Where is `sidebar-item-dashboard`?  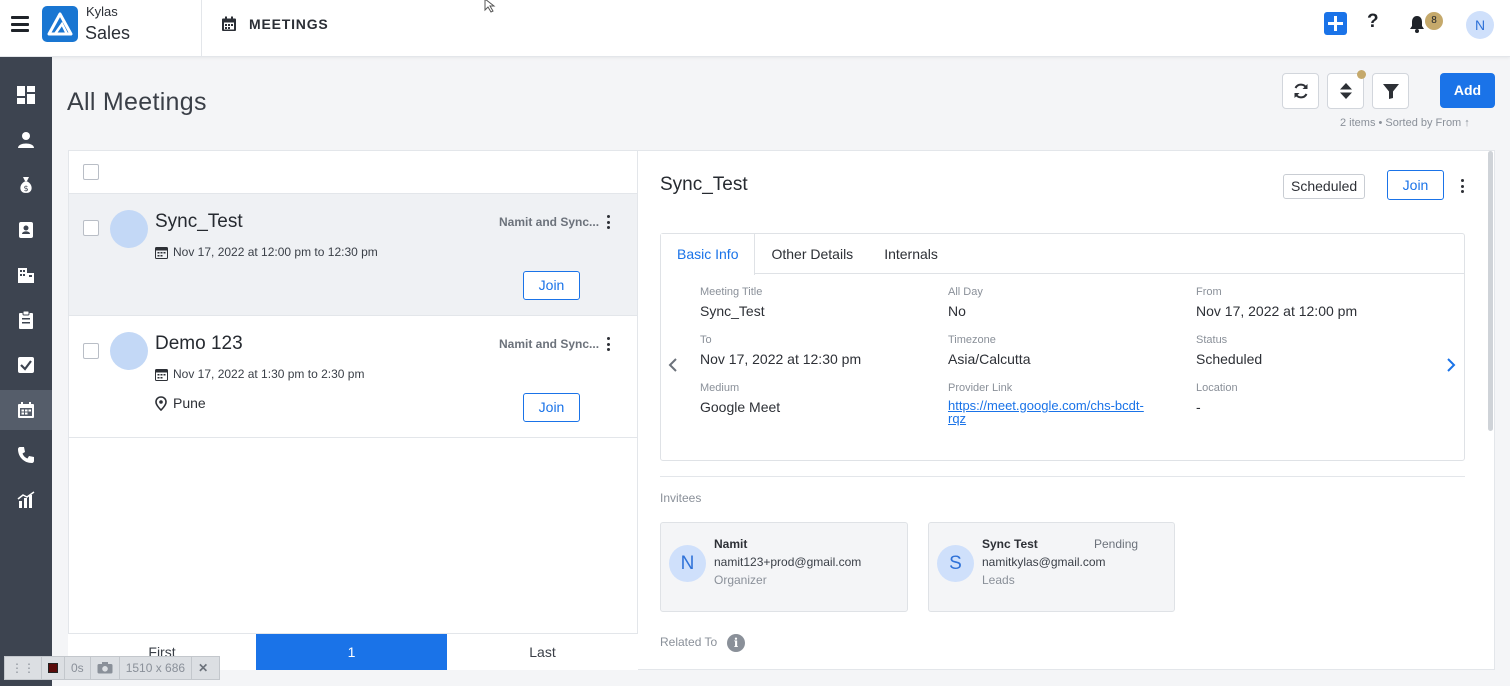 sidebar-item-dashboard is located at coordinates (26, 95).